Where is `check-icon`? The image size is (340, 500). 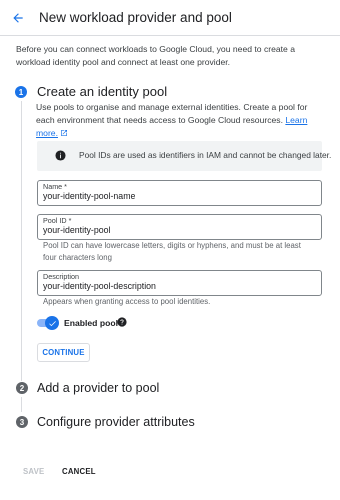
check-icon is located at coordinates (52, 323).